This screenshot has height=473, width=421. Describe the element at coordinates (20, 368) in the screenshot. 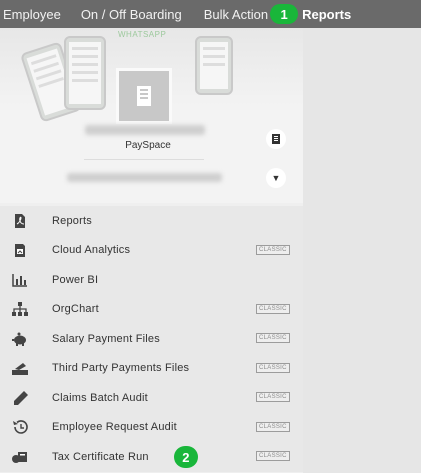

I see `payments-tray-icon` at that location.